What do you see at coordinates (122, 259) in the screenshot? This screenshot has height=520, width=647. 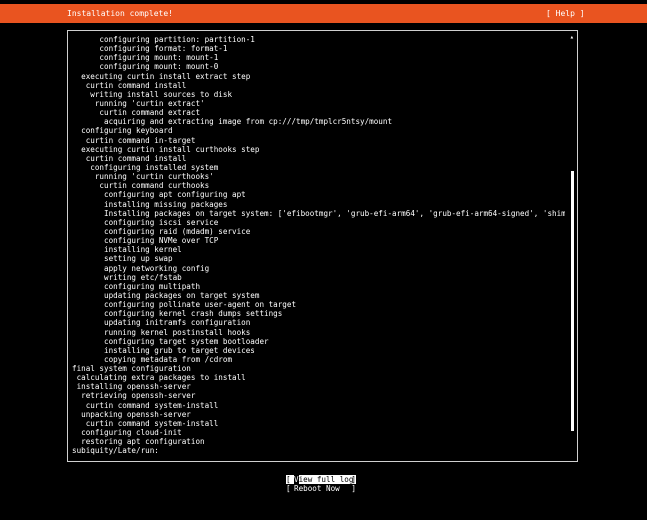 I see `log-line: setting up swap` at bounding box center [122, 259].